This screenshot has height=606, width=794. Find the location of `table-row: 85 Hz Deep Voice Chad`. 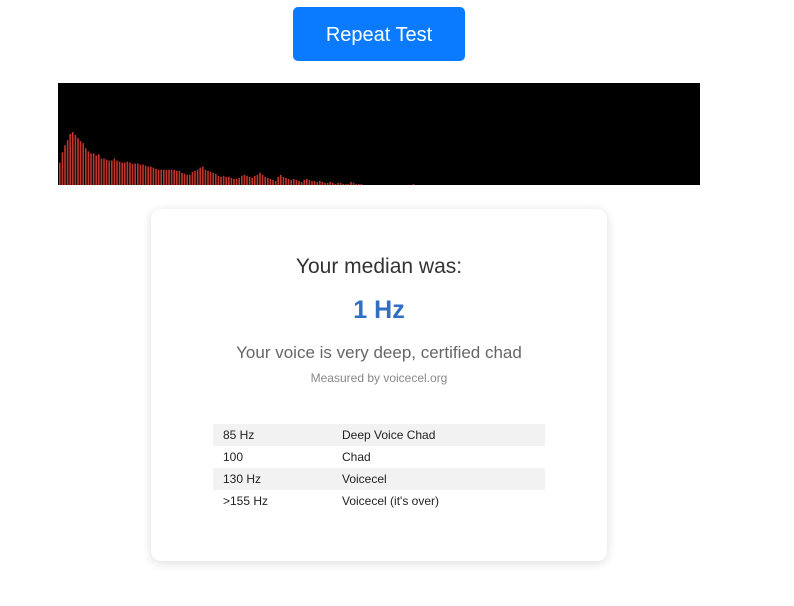

table-row: 85 Hz Deep Voice Chad is located at coordinates (379, 435).